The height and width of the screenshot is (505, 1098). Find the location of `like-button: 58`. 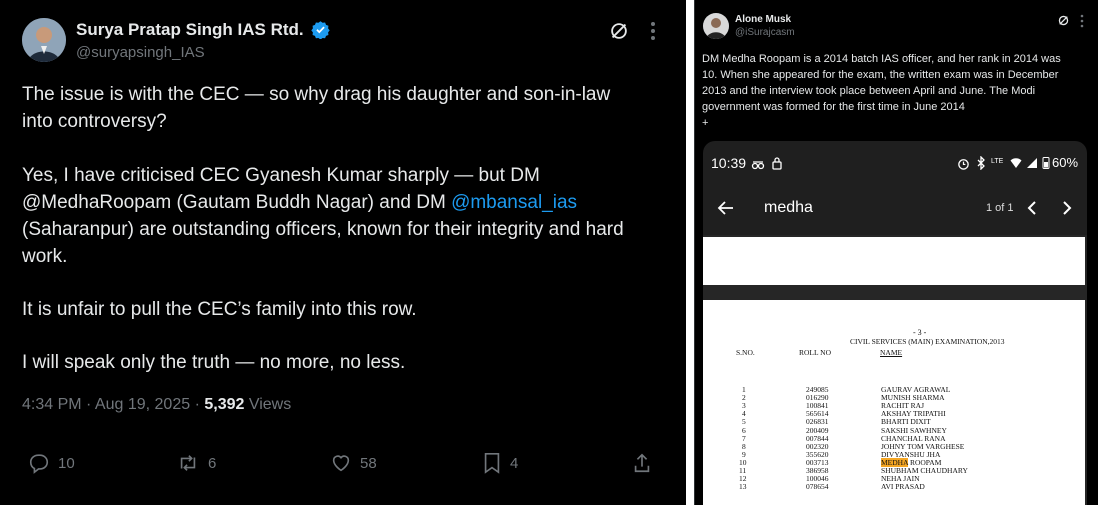

like-button: 58 is located at coordinates (353, 463).